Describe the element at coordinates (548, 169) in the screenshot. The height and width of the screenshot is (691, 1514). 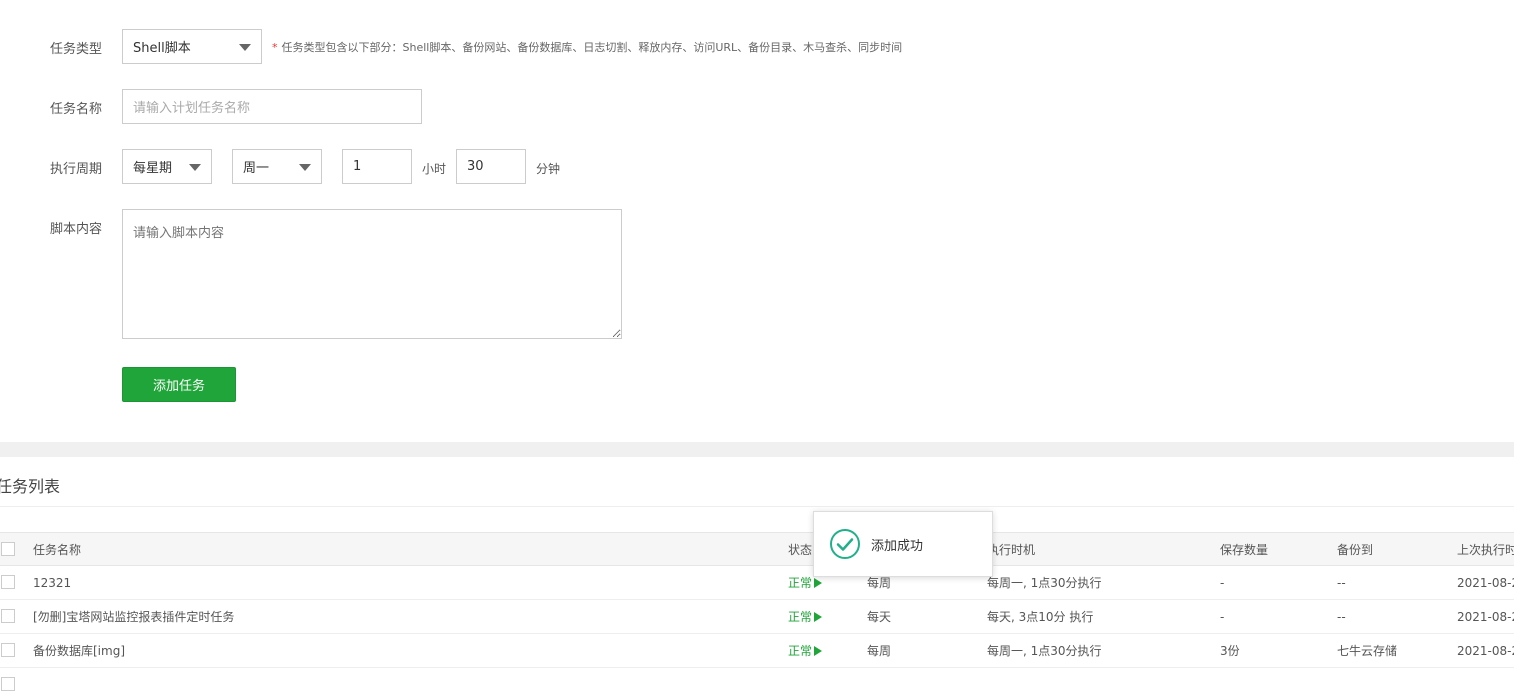
I see `minute-unit: 分钟` at that location.